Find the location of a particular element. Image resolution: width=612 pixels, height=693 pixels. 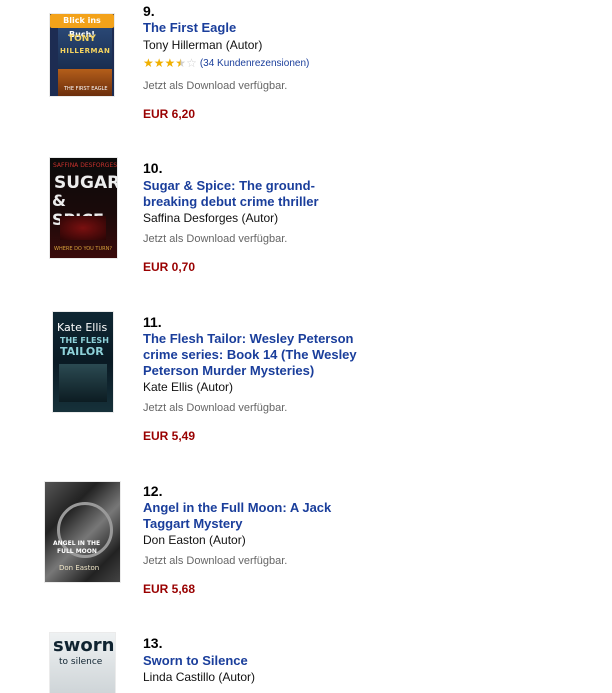

price: EUR 5,68 is located at coordinates (169, 589).